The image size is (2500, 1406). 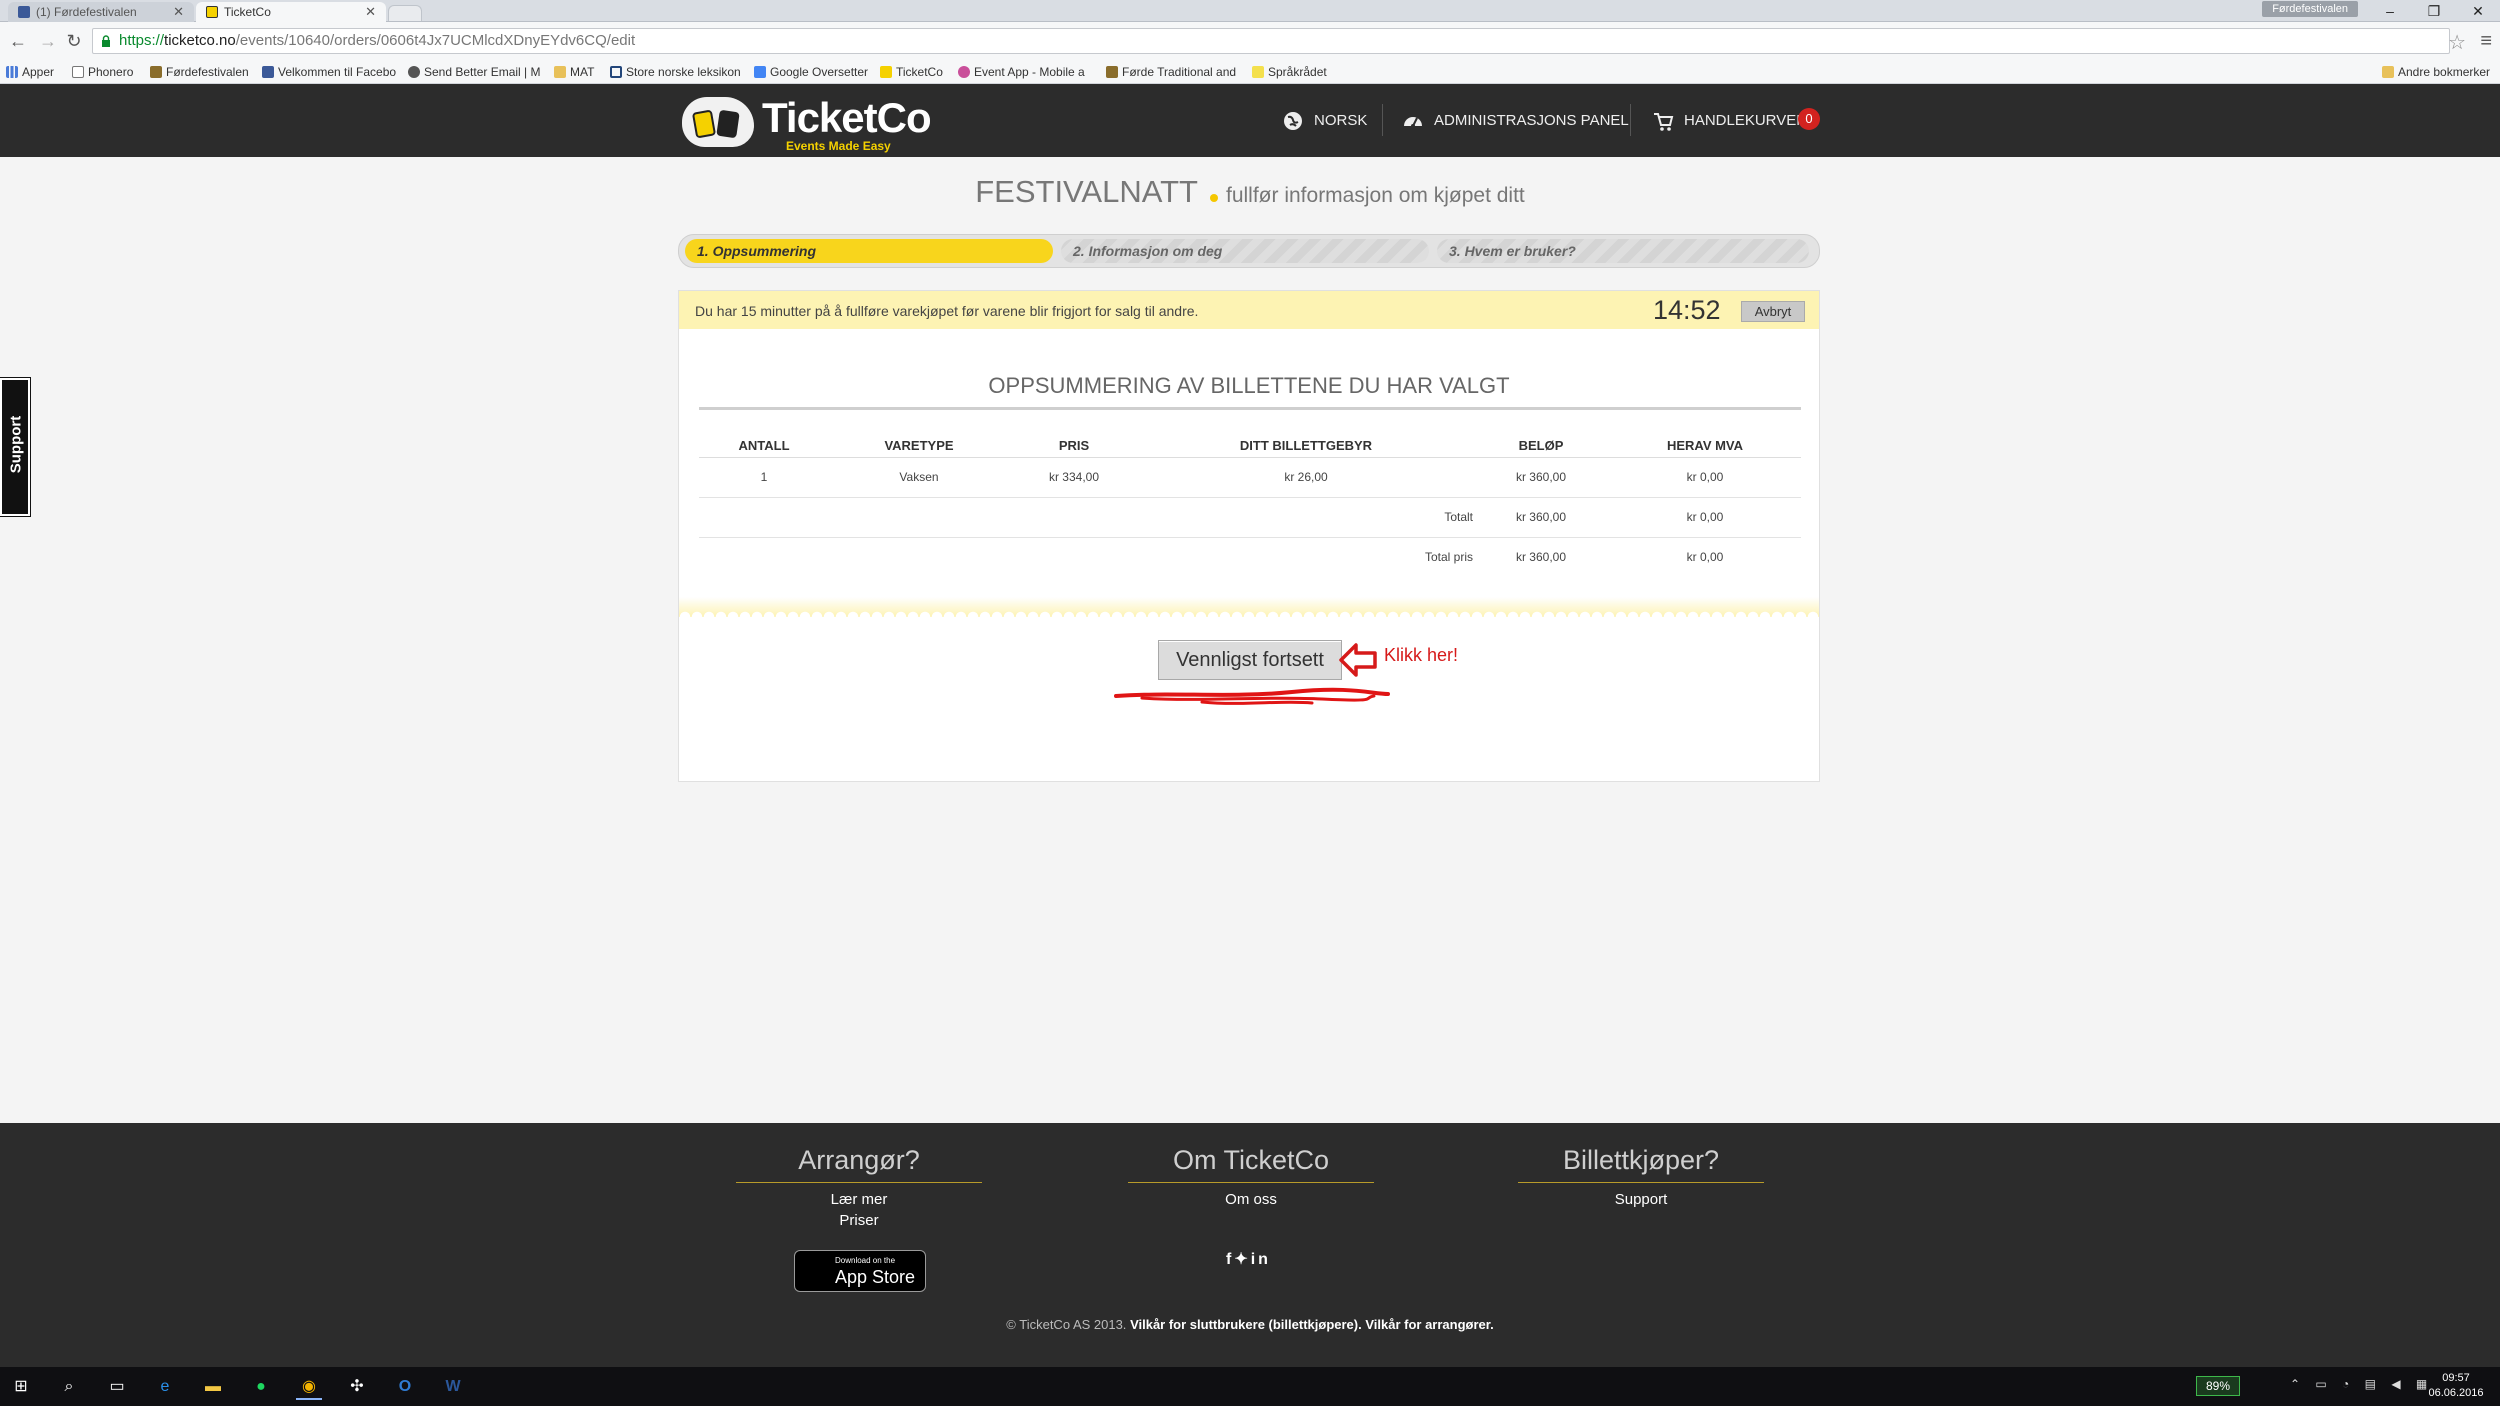 What do you see at coordinates (2361, 1384) in the screenshot?
I see `system-tray-icons: ⌃ ▭ ◔ ▤ ◀ ▦` at bounding box center [2361, 1384].